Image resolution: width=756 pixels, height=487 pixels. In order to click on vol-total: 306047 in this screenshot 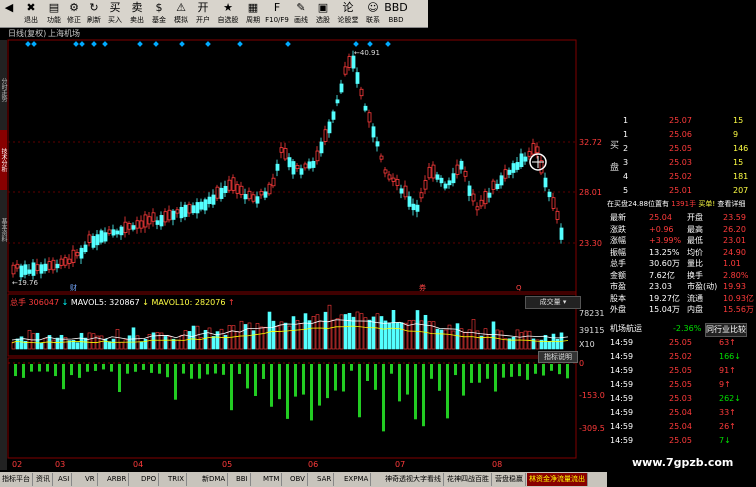, I will do `click(44, 302)`.